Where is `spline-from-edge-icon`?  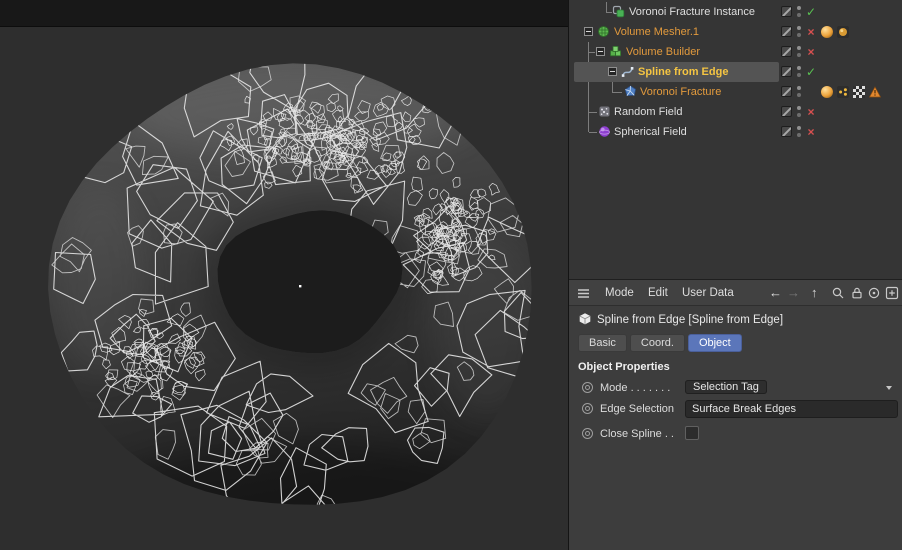 spline-from-edge-icon is located at coordinates (627, 71).